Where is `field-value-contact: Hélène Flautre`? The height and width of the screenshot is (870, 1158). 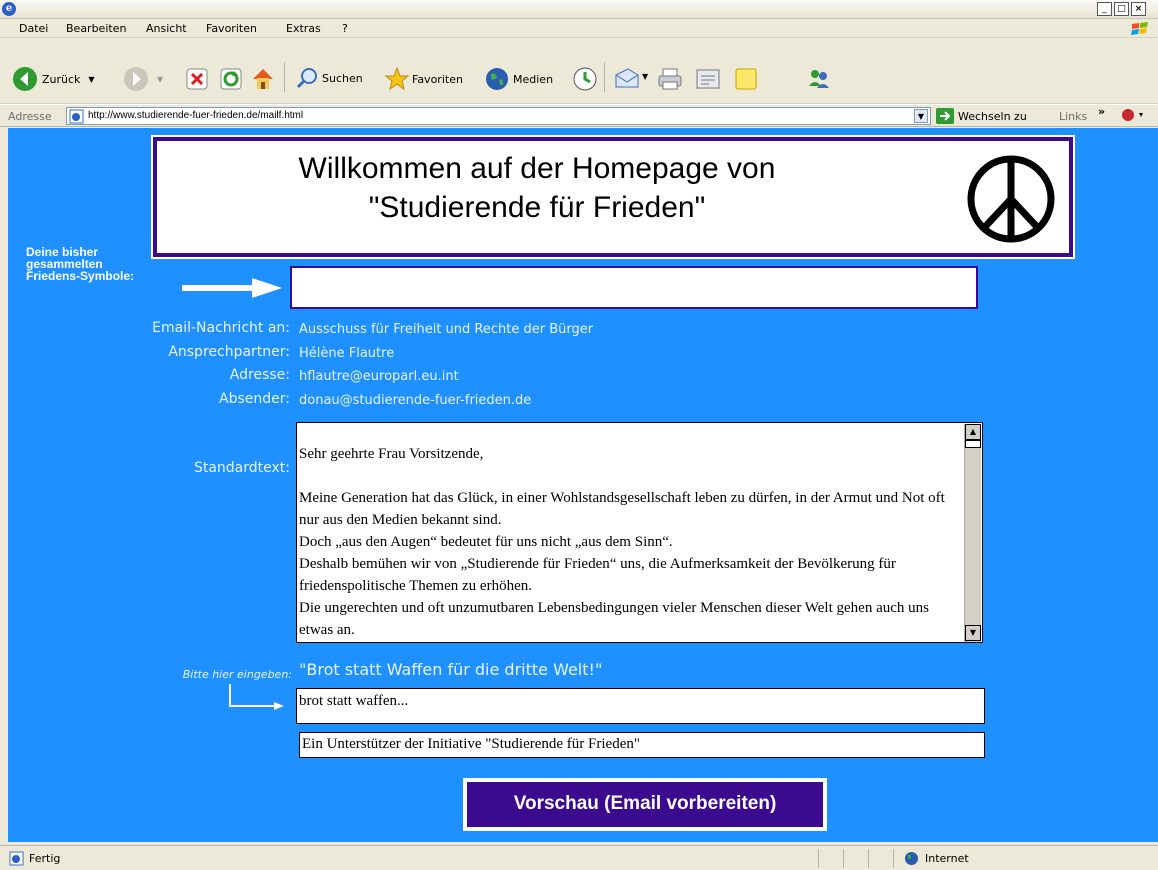
field-value-contact: Hélène Flautre is located at coordinates (347, 353).